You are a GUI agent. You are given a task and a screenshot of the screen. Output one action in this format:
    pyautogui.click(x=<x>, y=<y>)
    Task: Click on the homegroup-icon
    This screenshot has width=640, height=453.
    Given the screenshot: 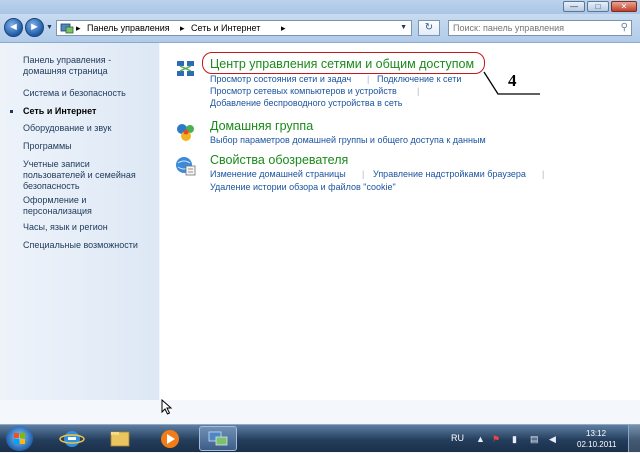 What is the action you would take?
    pyautogui.click(x=185, y=132)
    